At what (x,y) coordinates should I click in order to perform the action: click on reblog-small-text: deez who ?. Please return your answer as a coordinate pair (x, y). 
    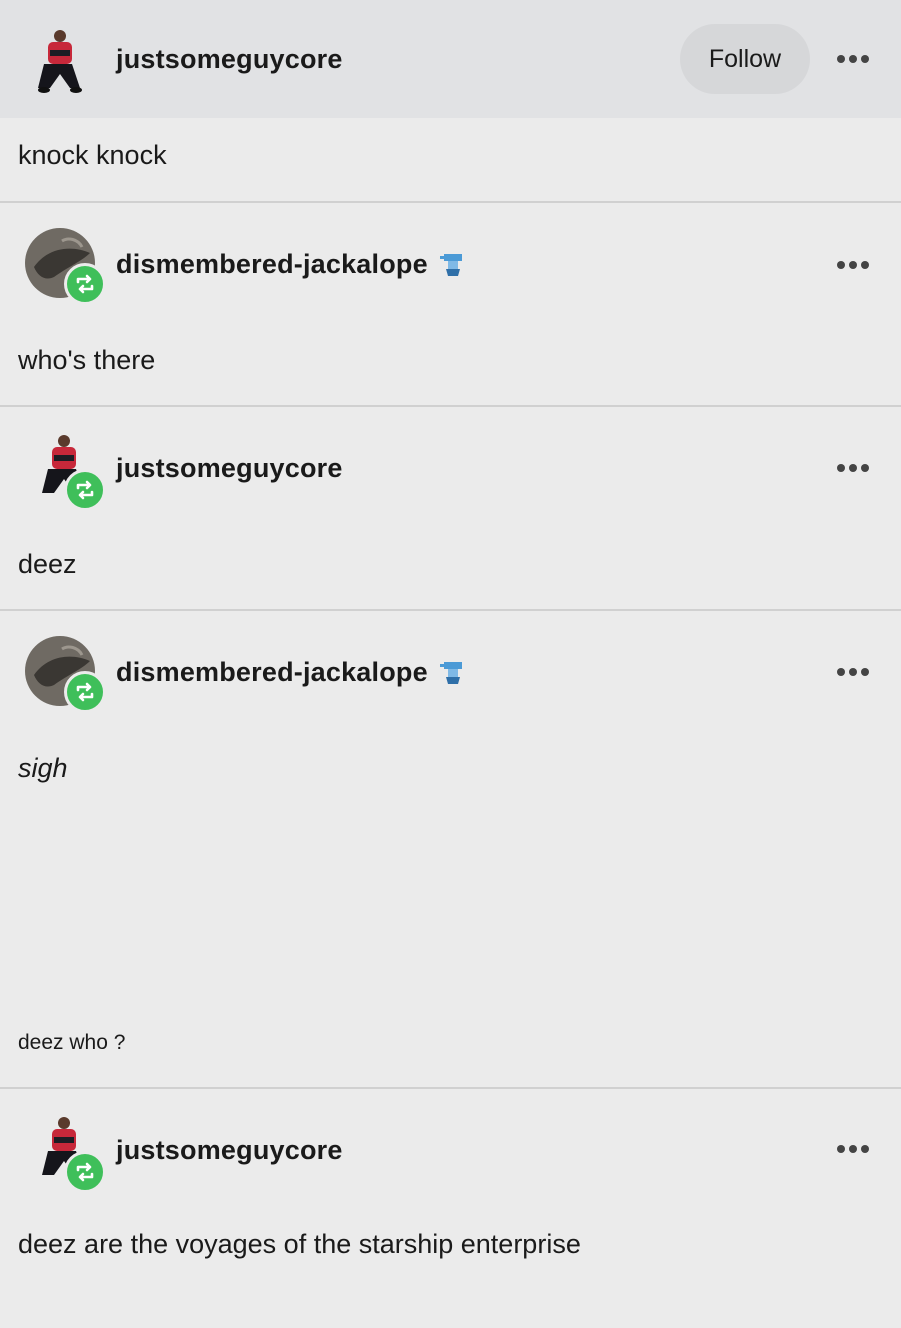
    Looking at the image, I should click on (72, 1042).